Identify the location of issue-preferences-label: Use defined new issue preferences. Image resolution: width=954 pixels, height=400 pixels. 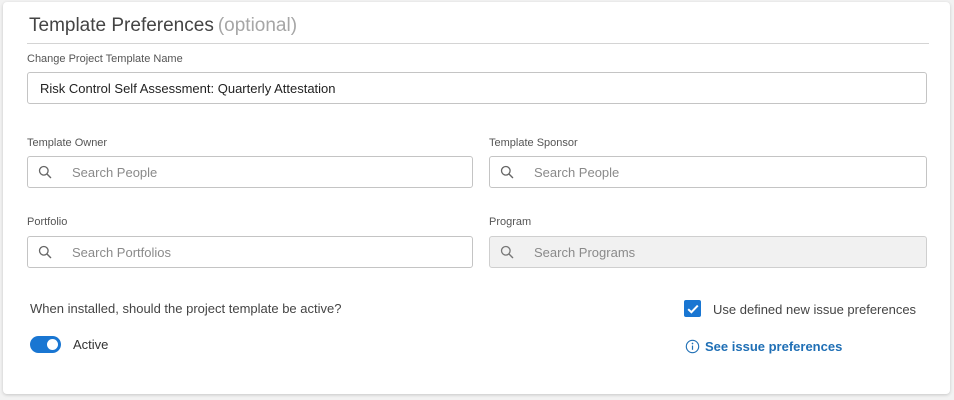
(815, 309).